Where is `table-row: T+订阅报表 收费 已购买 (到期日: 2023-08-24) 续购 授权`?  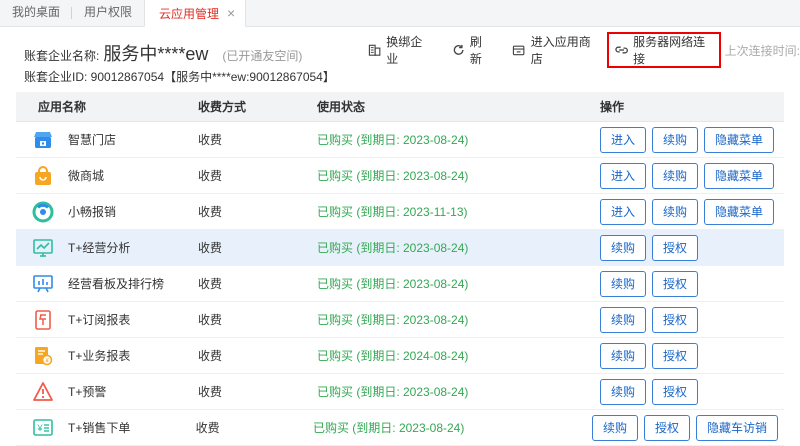 table-row: T+订阅报表 收费 已购买 (到期日: 2023-08-24) 续购 授权 is located at coordinates (400, 320).